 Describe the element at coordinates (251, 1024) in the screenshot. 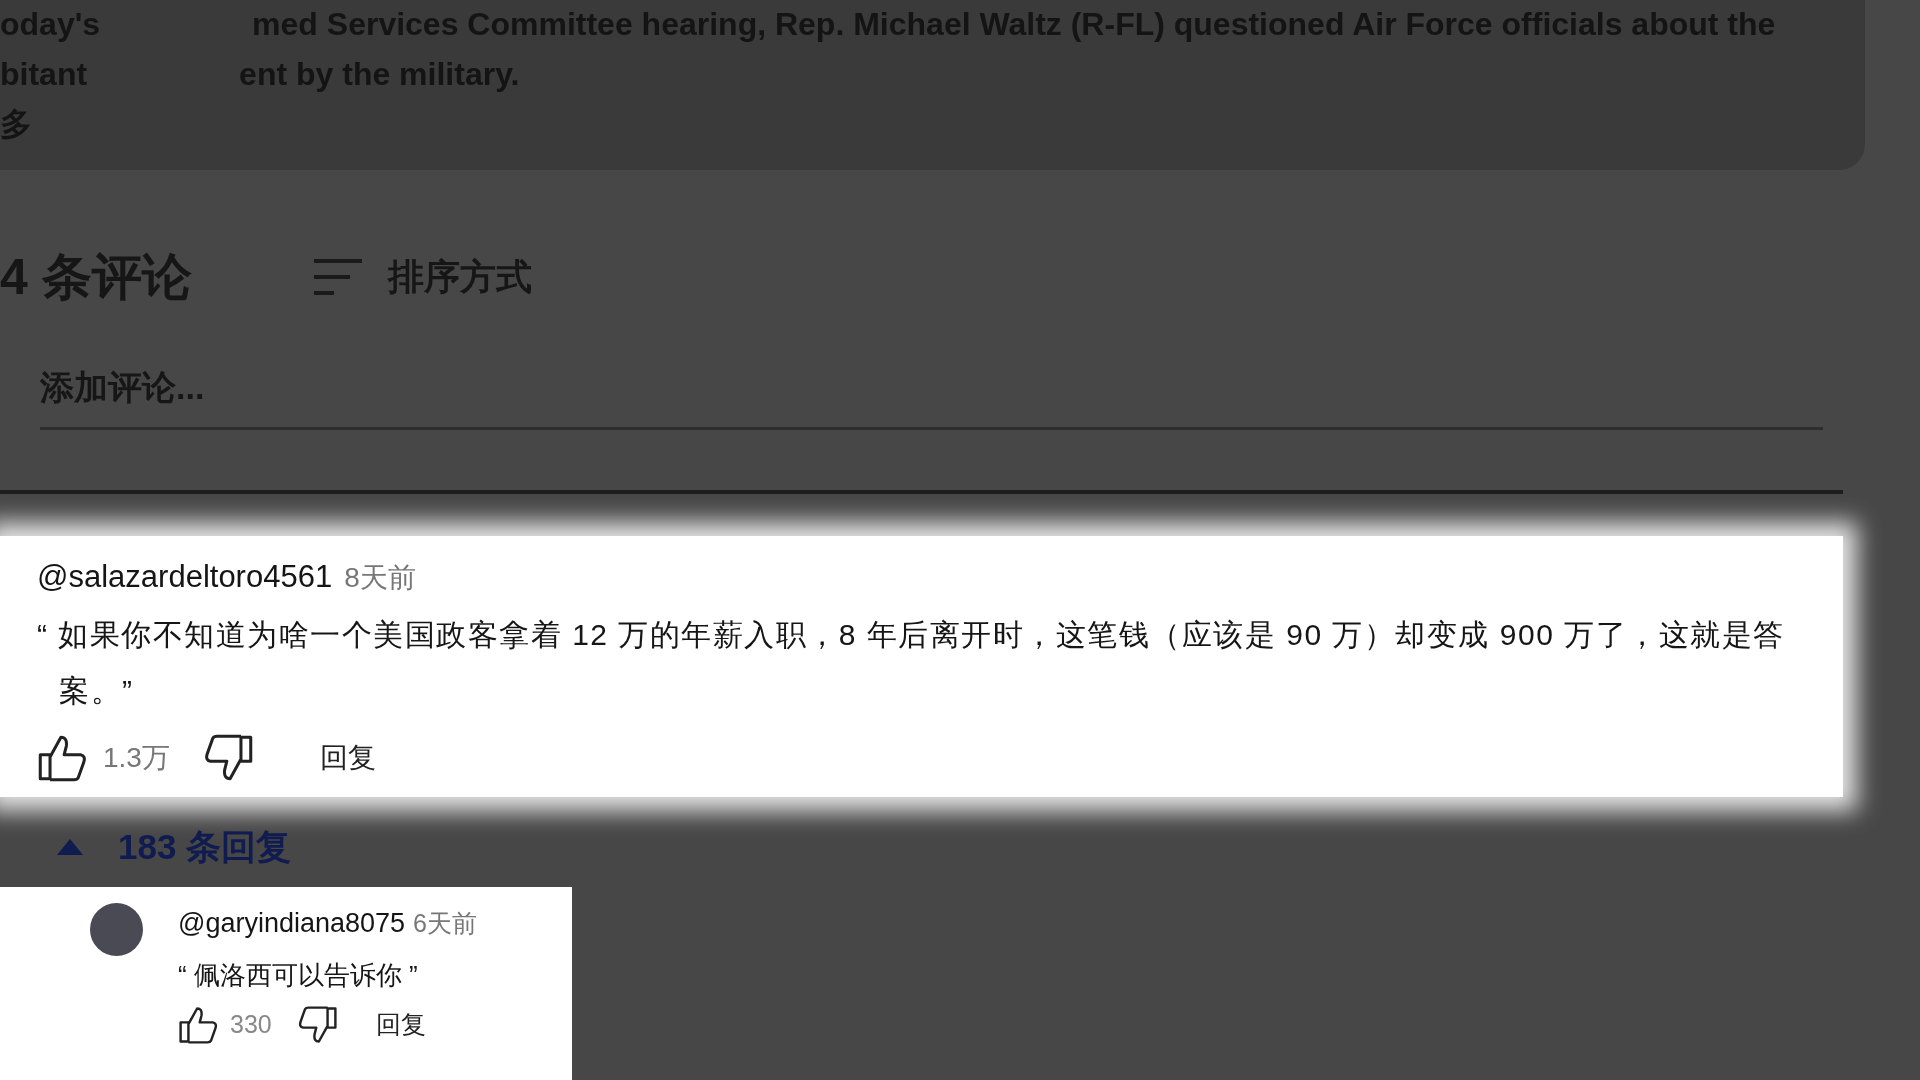

I see `like-count: 330` at that location.